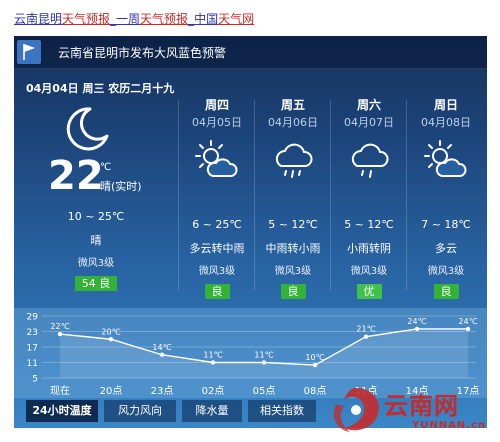  What do you see at coordinates (369, 291) in the screenshot?
I see `forecast-aqi-badge: 优` at bounding box center [369, 291].